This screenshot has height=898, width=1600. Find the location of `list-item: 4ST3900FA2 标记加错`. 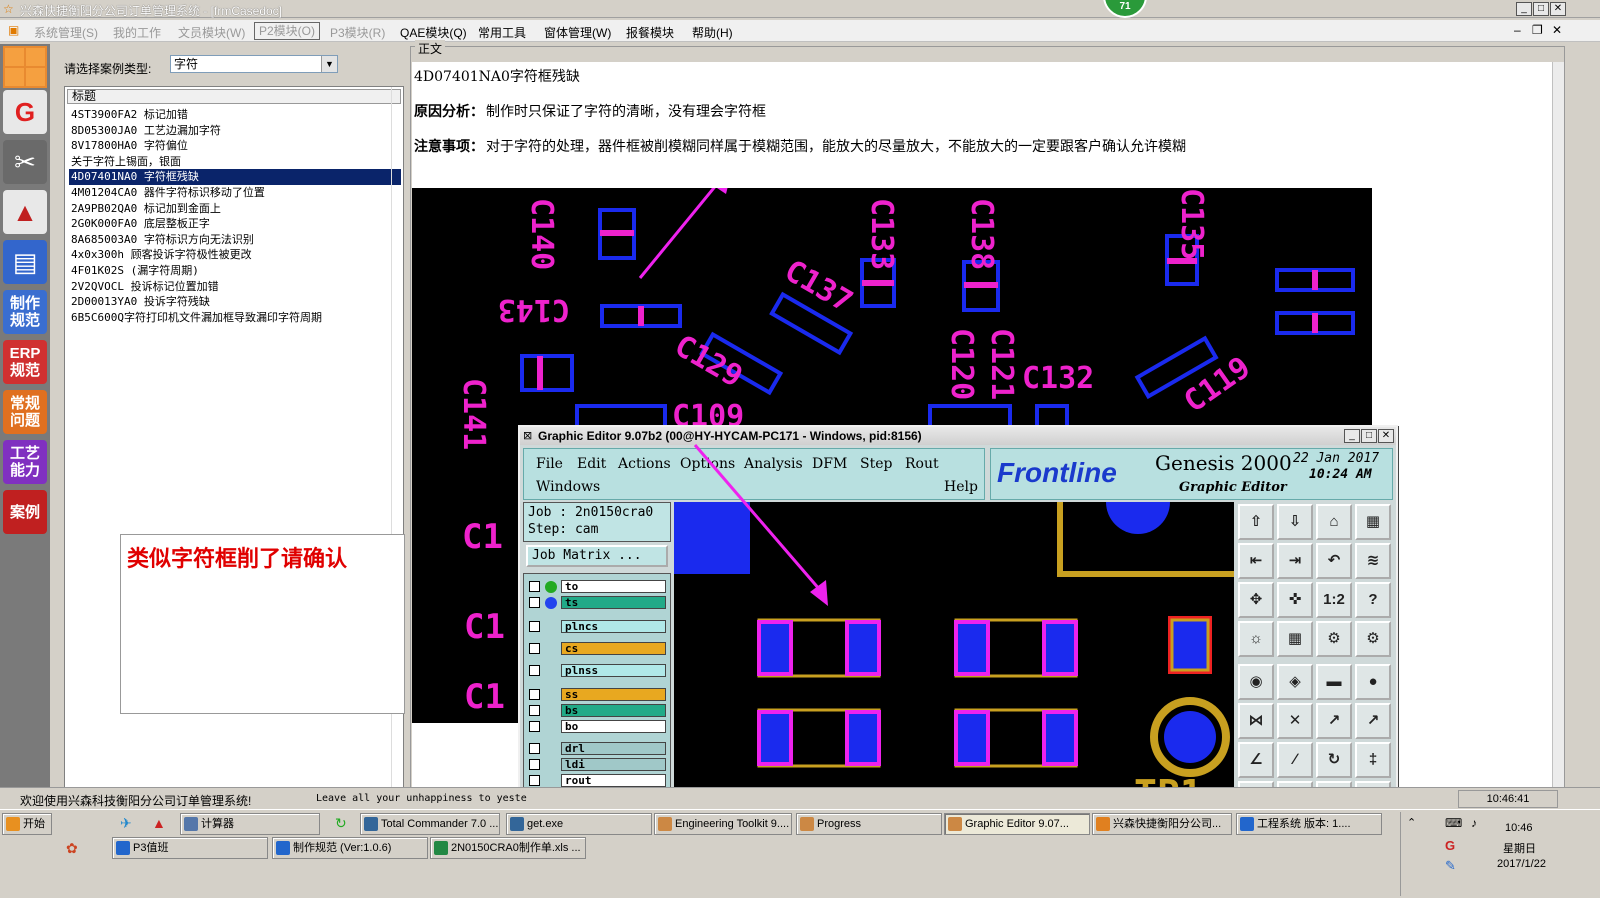

list-item: 4ST3900FA2 标记加错 is located at coordinates (235, 115).